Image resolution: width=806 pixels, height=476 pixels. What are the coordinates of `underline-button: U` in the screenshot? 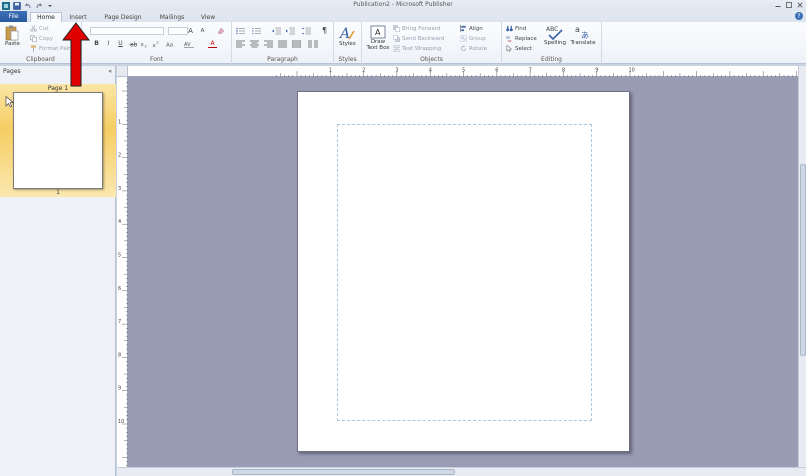 It's located at (120, 43).